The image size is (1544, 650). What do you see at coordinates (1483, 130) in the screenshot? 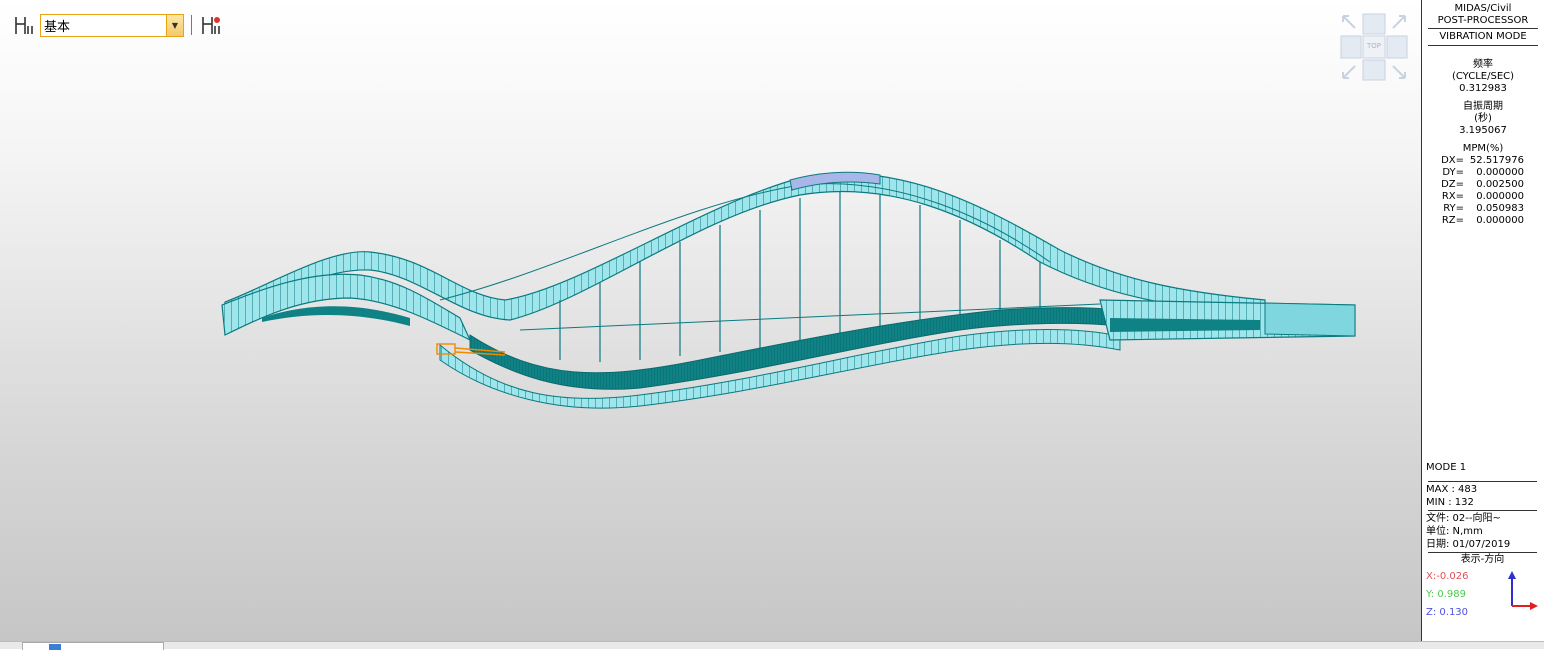
I see `period-value: 3.195067` at bounding box center [1483, 130].